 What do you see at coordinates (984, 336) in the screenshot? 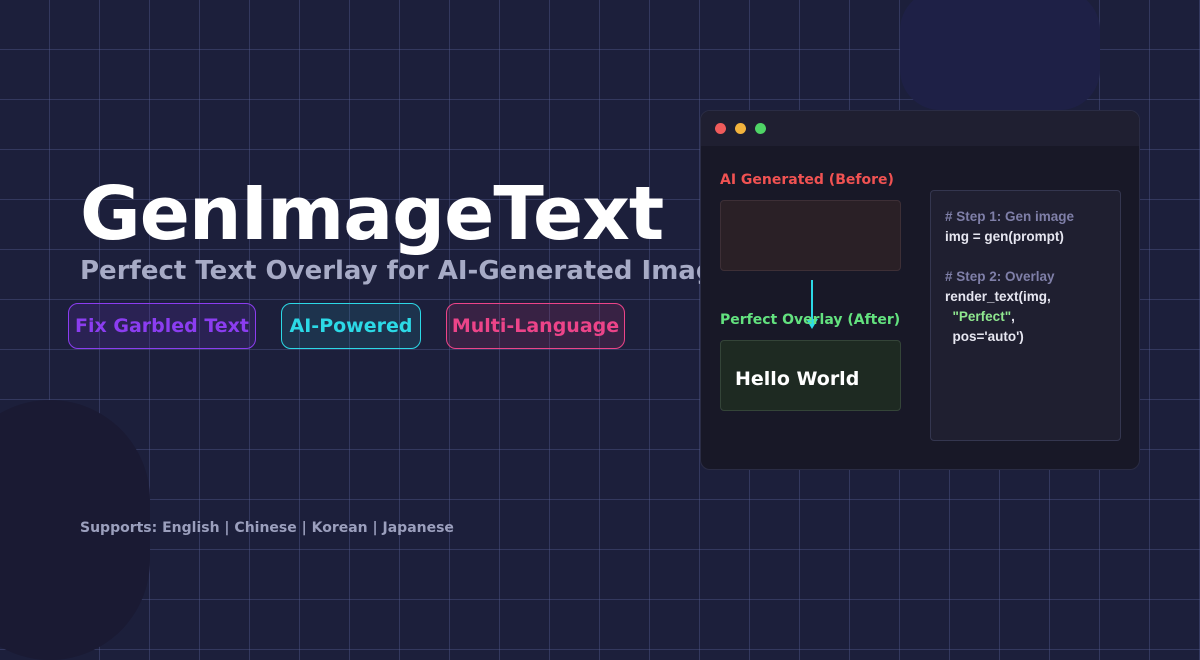
I see `code-line-pos: pos='auto')` at bounding box center [984, 336].